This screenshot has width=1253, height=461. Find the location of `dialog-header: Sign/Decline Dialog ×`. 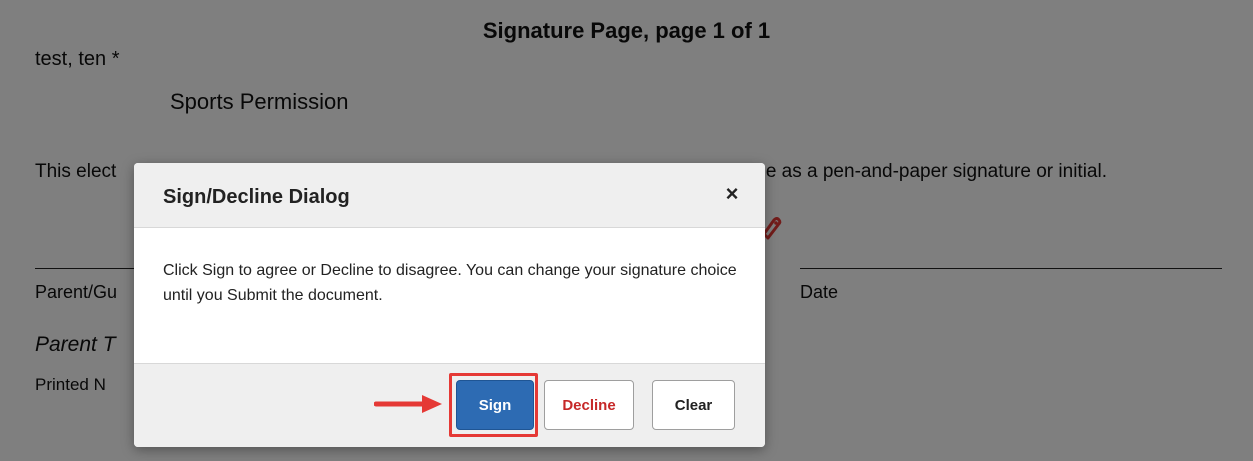

dialog-header: Sign/Decline Dialog × is located at coordinates (449, 195).